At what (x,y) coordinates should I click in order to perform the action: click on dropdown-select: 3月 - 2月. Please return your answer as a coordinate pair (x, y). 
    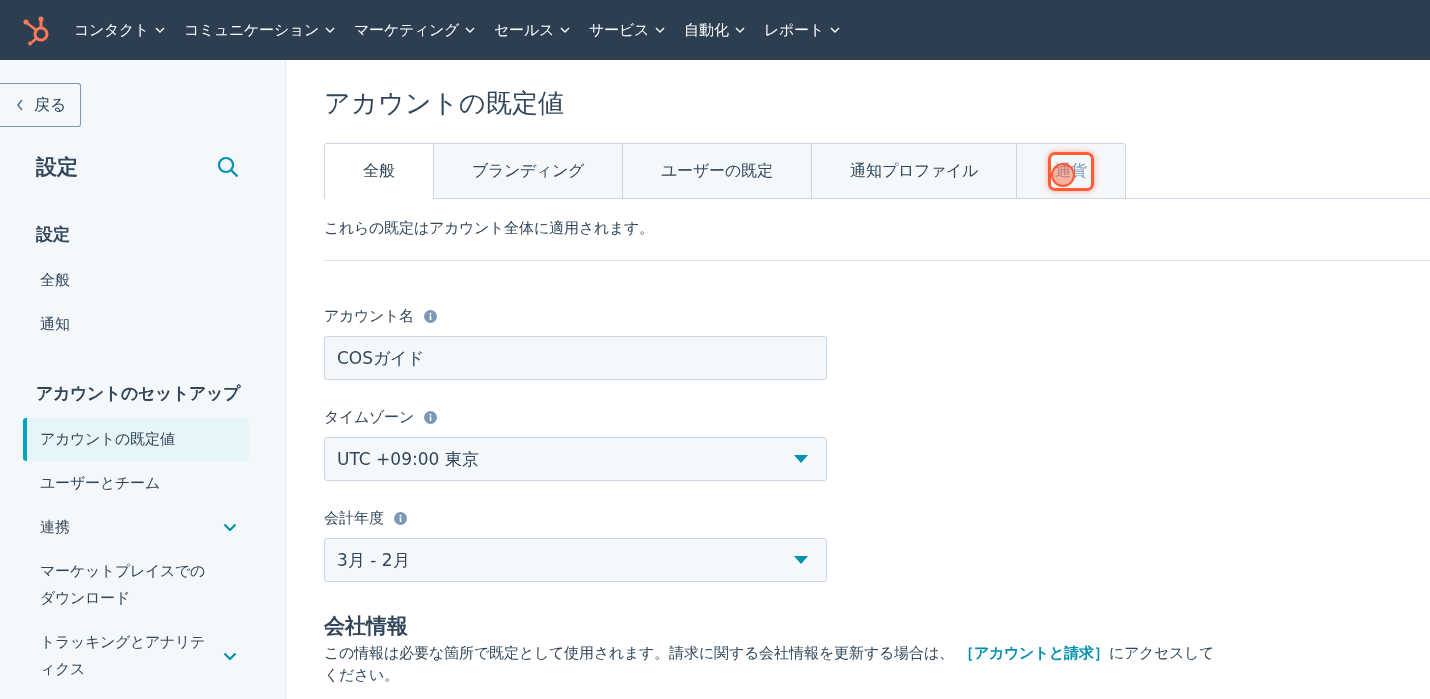
    Looking at the image, I should click on (575, 560).